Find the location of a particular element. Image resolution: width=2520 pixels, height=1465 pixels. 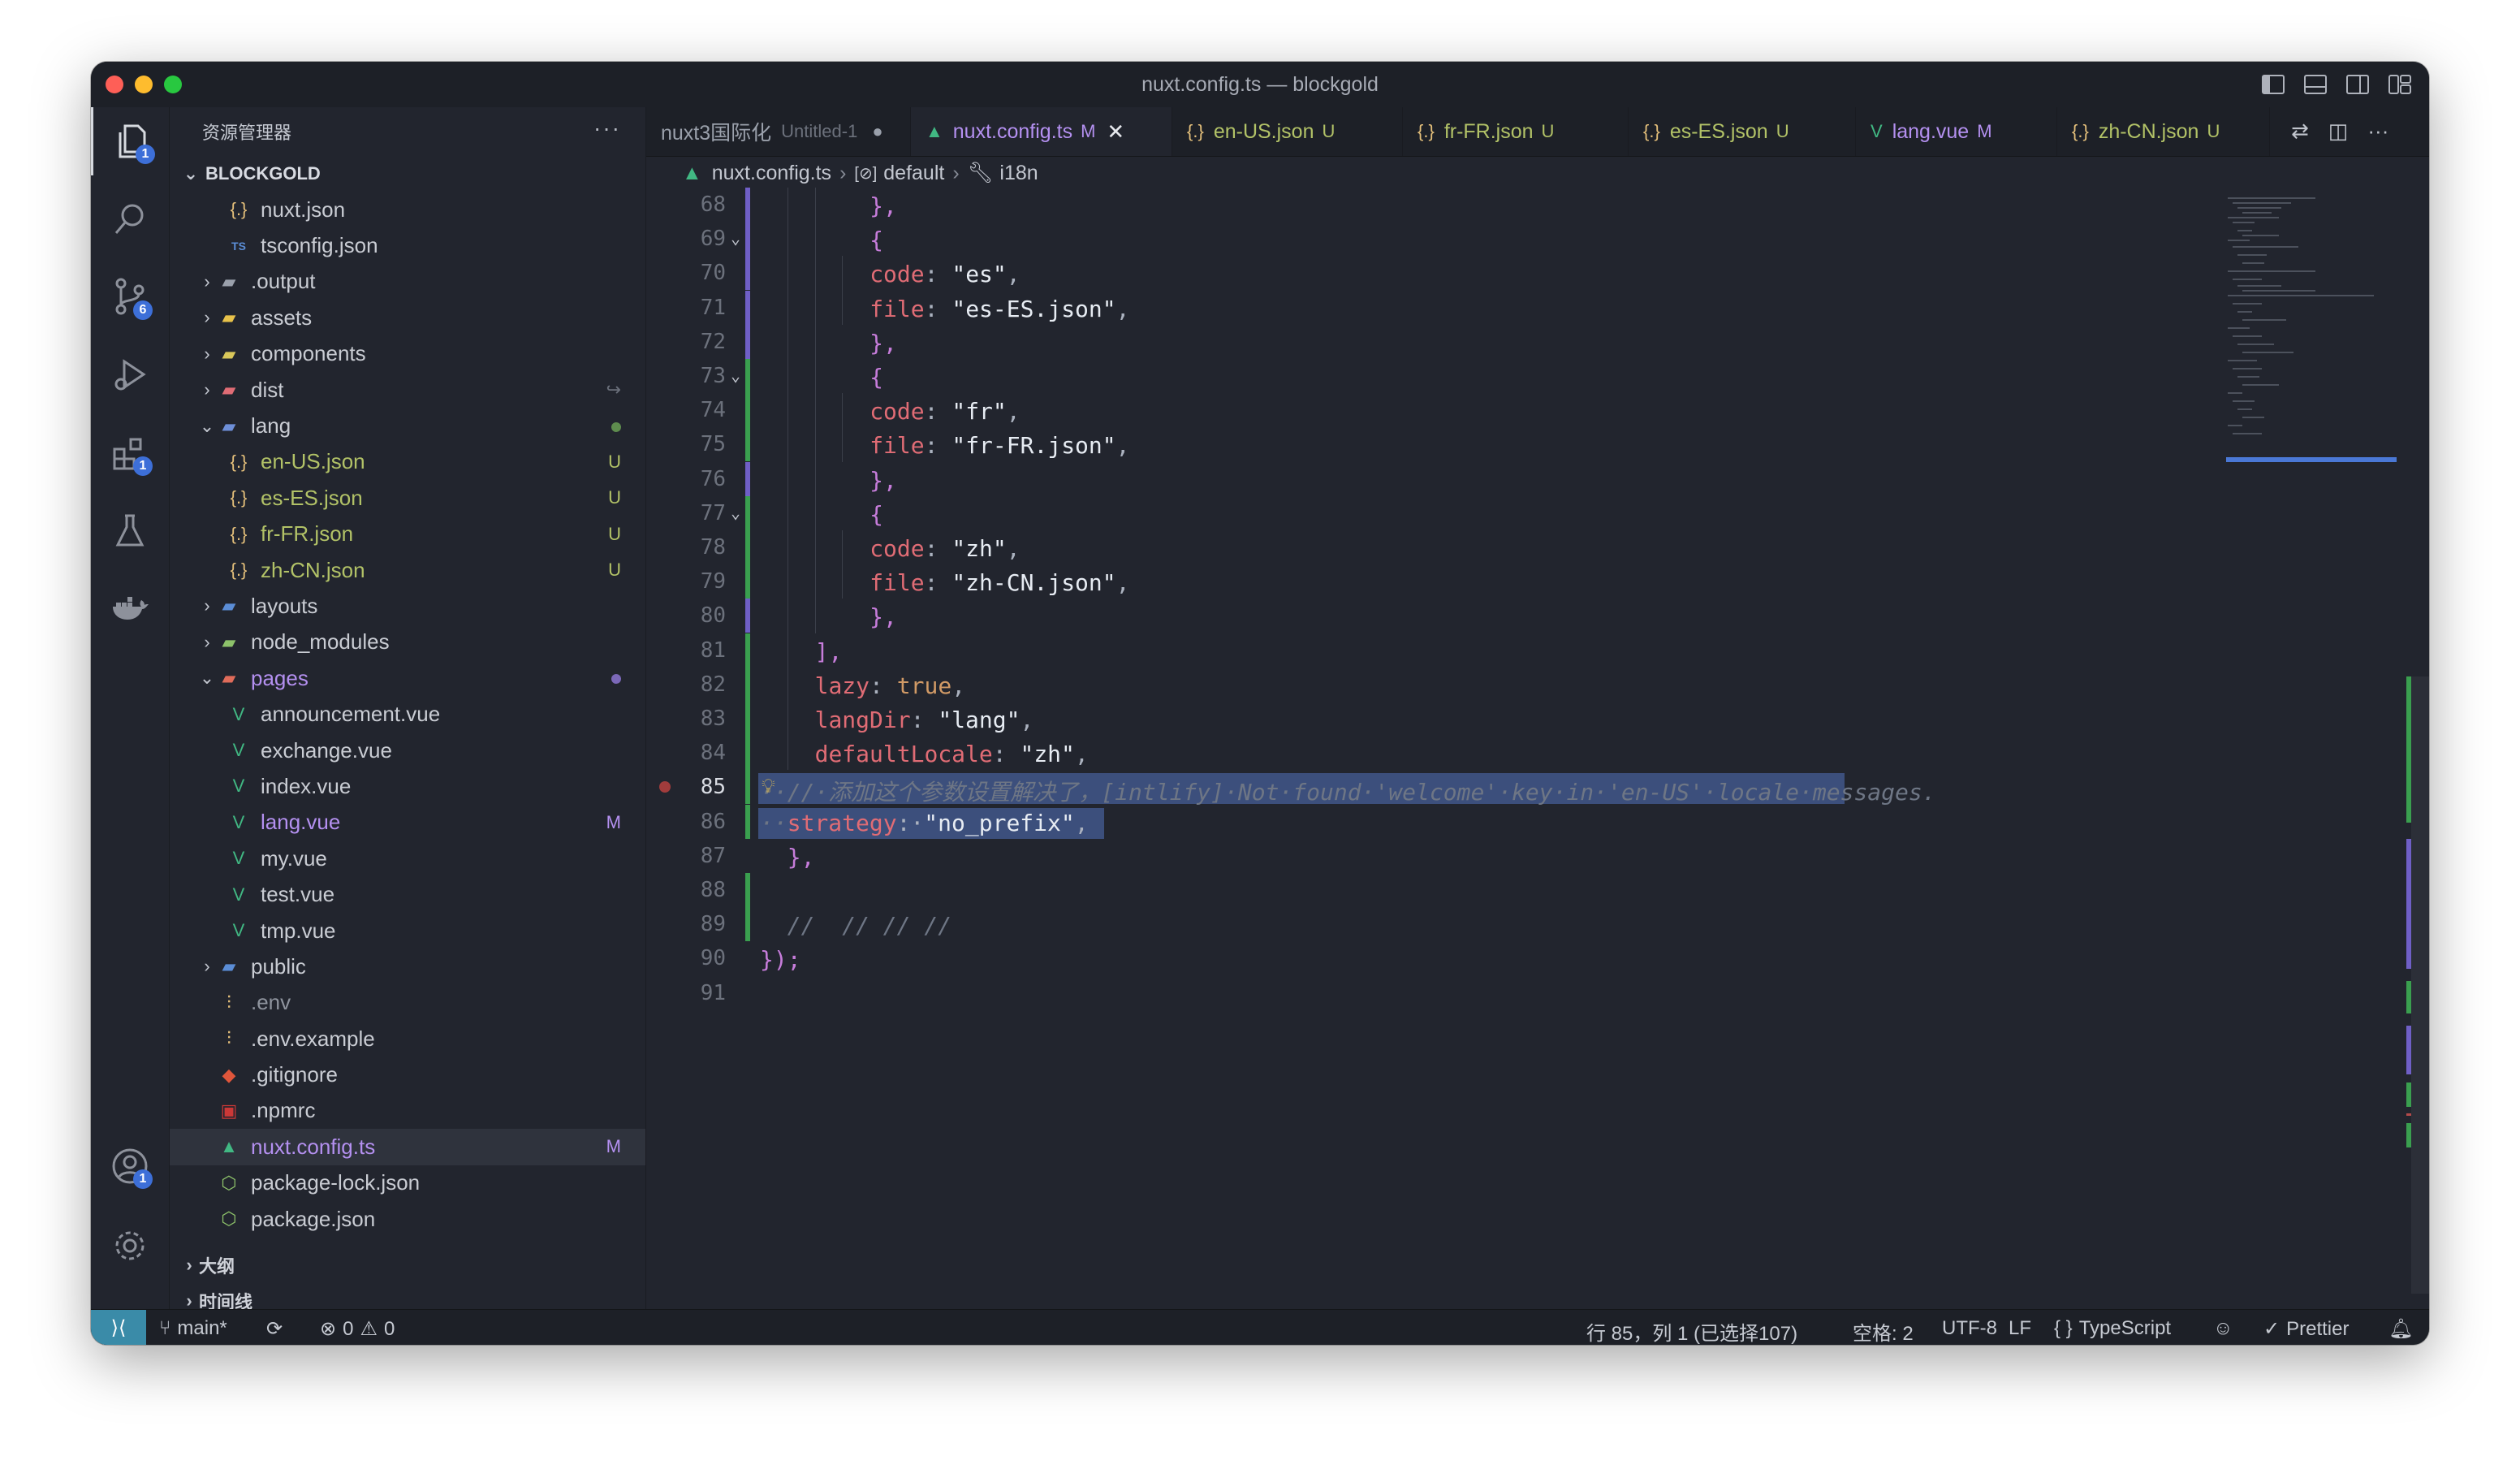

language-mode: { } TypeScript is located at coordinates (2112, 1328).